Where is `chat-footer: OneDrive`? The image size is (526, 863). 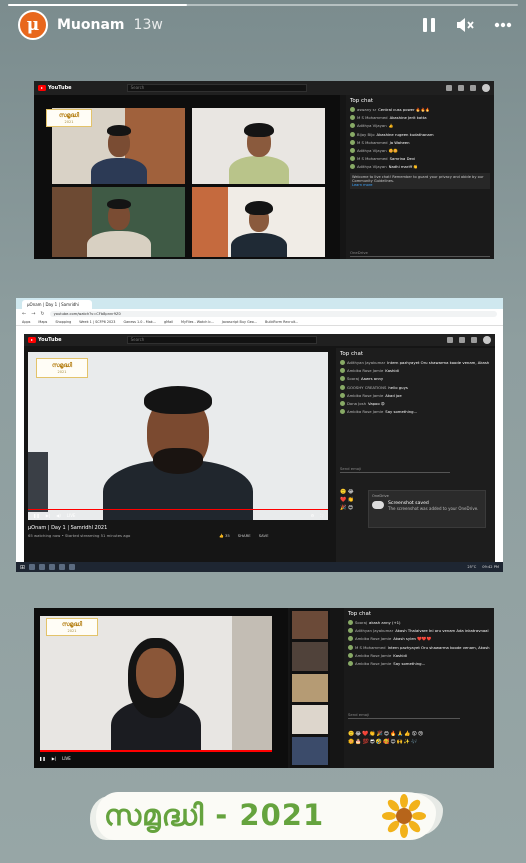
chat-footer: OneDrive is located at coordinates (420, 253).